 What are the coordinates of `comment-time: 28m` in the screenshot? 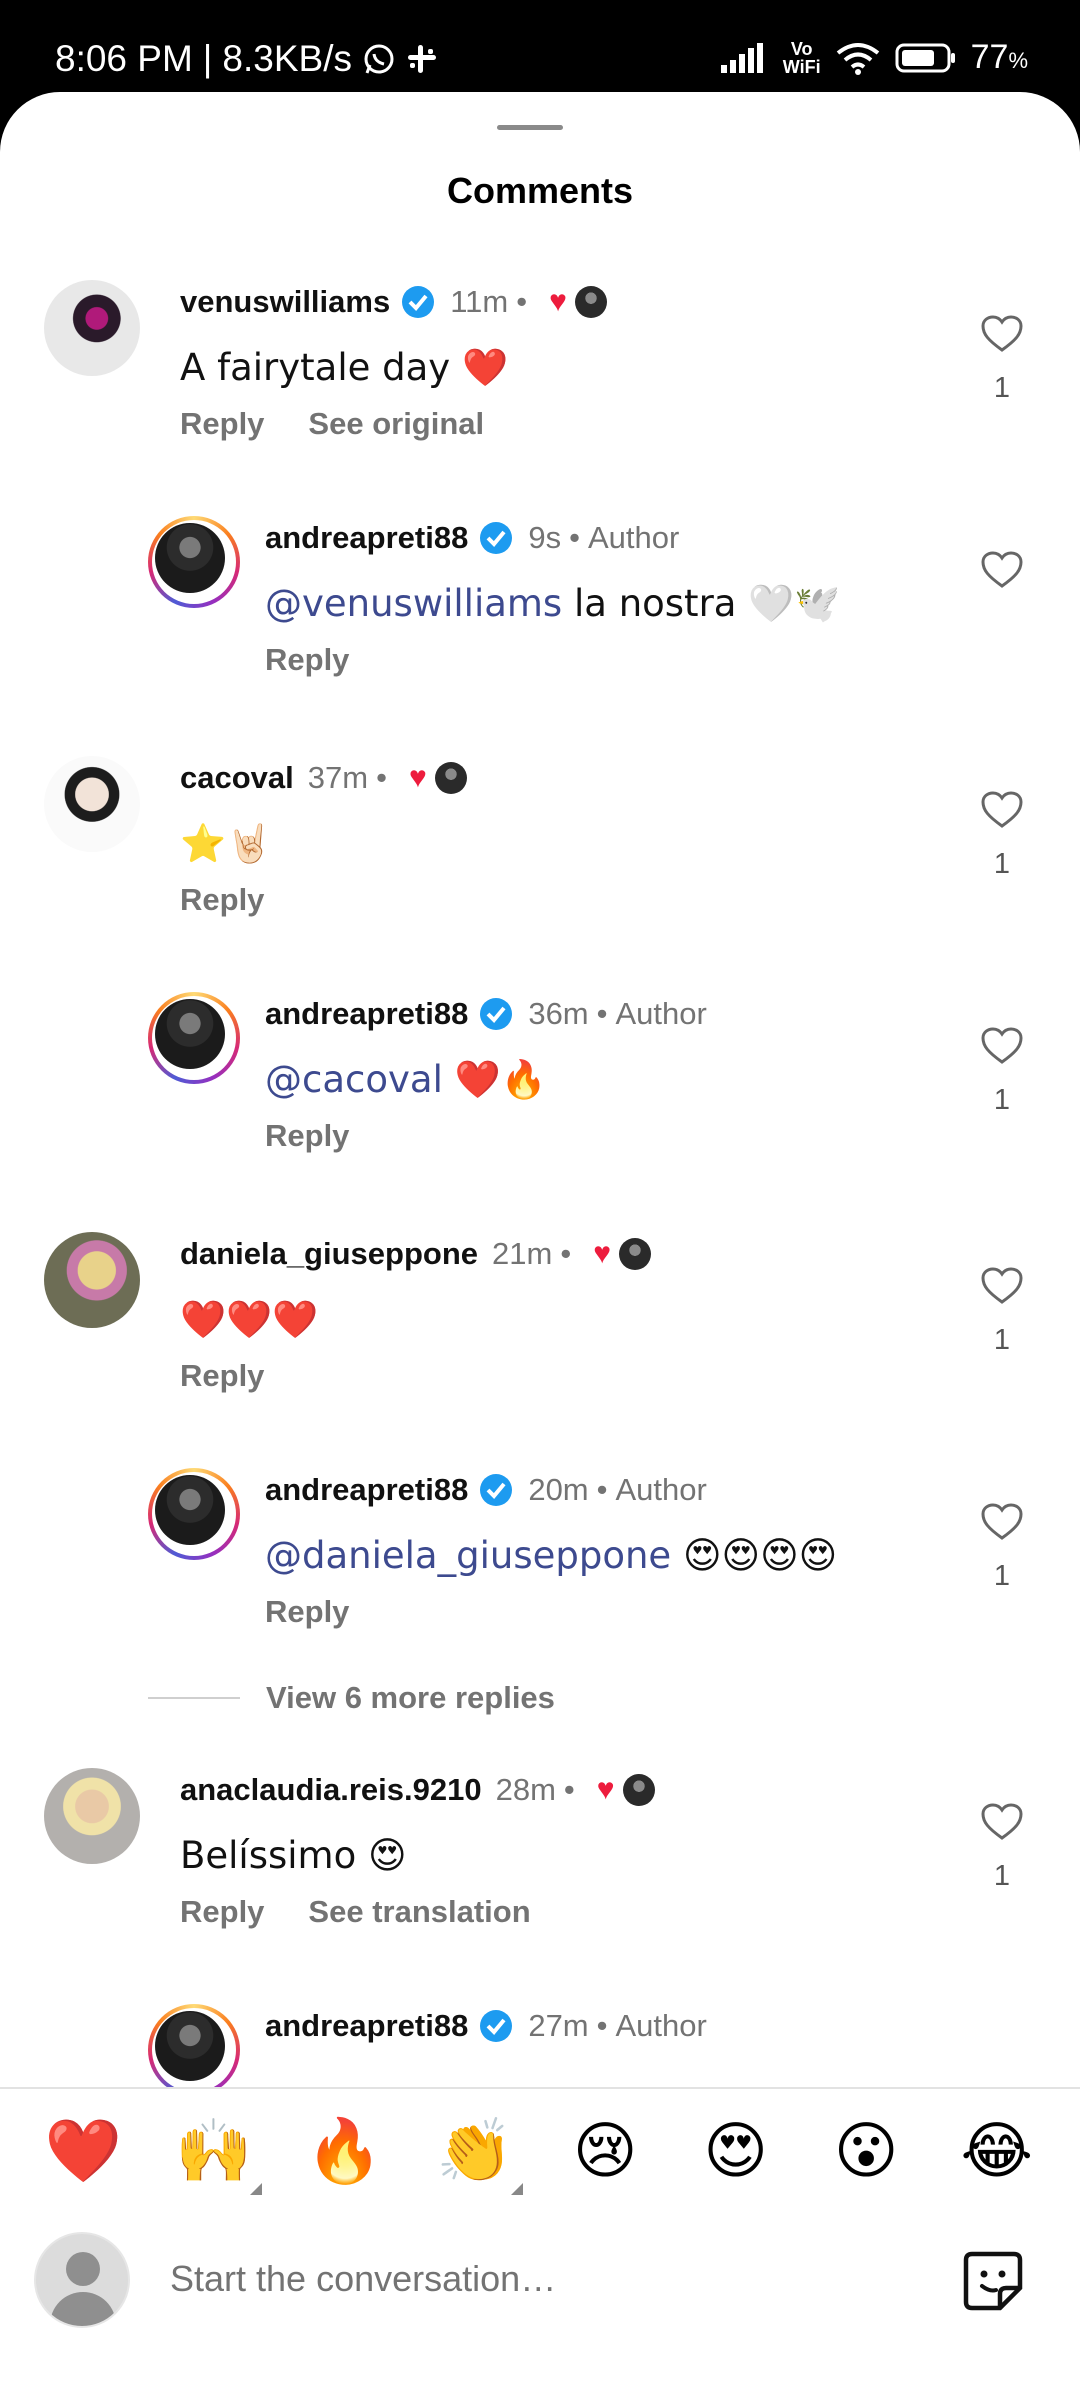 It's located at (525, 1789).